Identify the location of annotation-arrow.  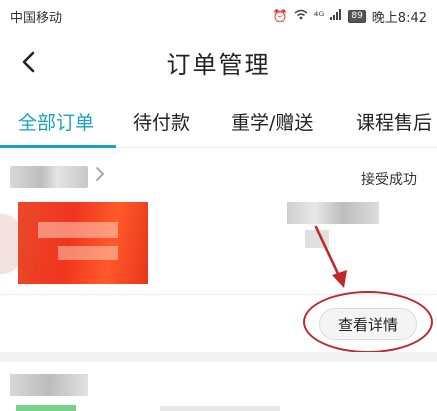
(330, 256).